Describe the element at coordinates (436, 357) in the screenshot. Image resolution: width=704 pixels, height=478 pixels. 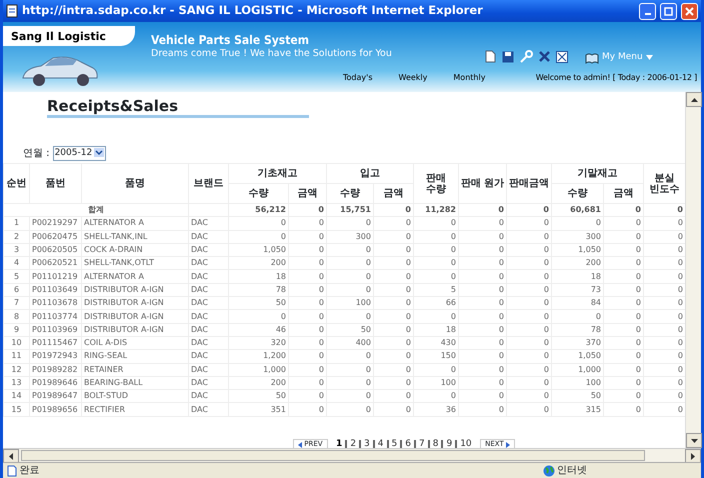
I see `table-cell: 150` at that location.